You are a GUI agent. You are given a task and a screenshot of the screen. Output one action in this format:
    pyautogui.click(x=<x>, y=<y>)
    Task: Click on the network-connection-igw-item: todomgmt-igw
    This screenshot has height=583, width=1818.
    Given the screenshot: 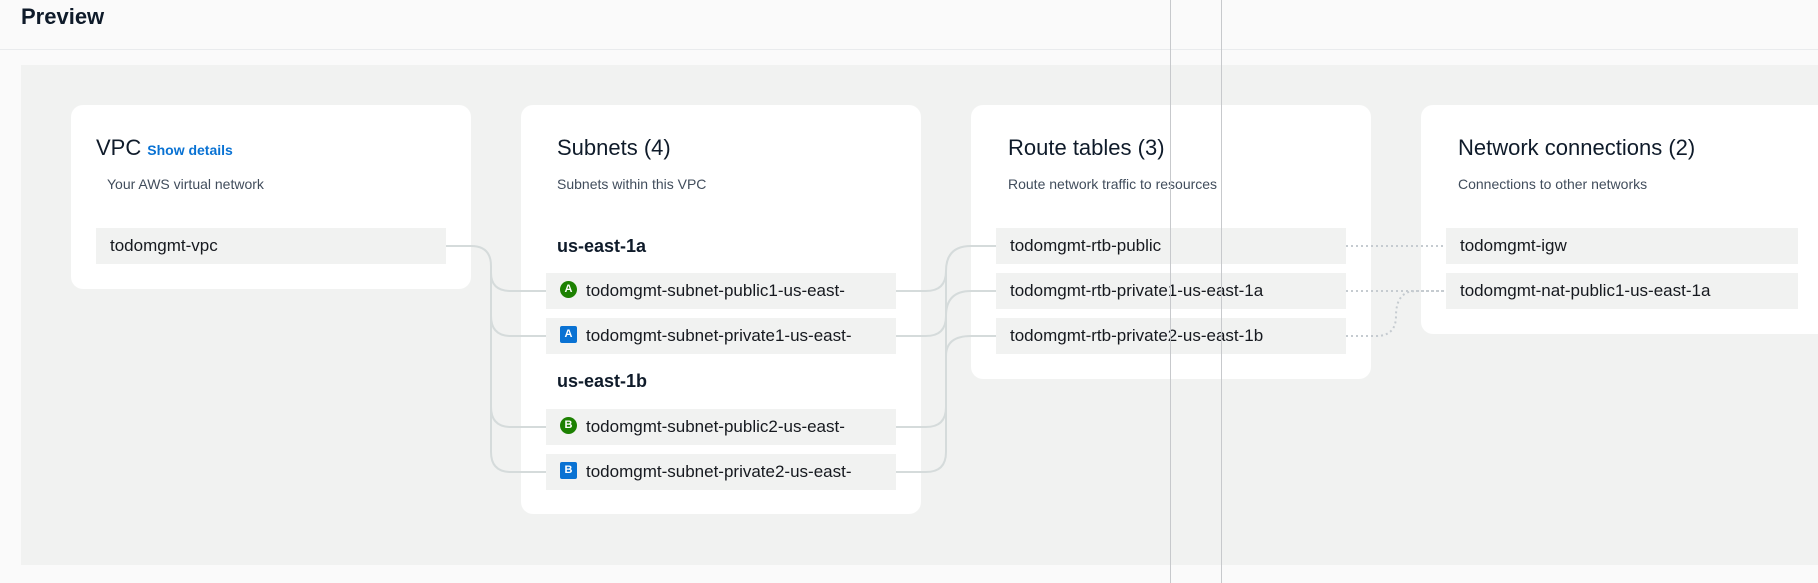 What is the action you would take?
    pyautogui.click(x=1622, y=246)
    